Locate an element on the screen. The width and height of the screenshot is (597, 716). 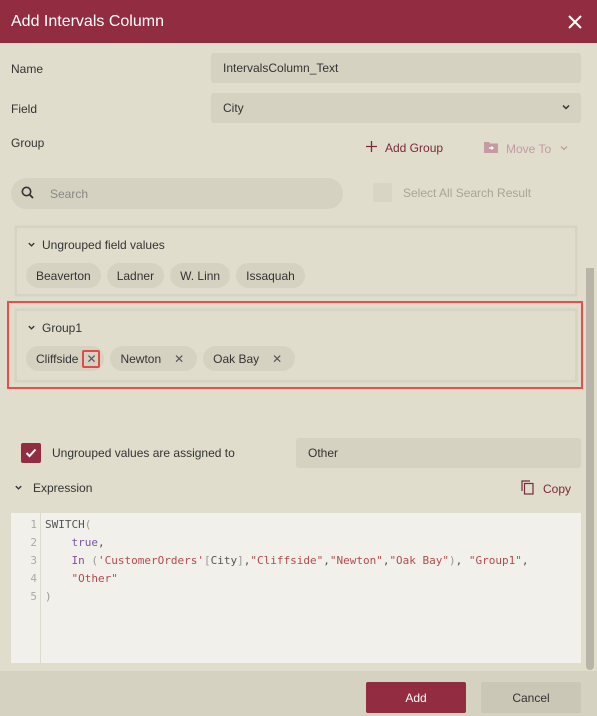
search-icon is located at coordinates (27, 194).